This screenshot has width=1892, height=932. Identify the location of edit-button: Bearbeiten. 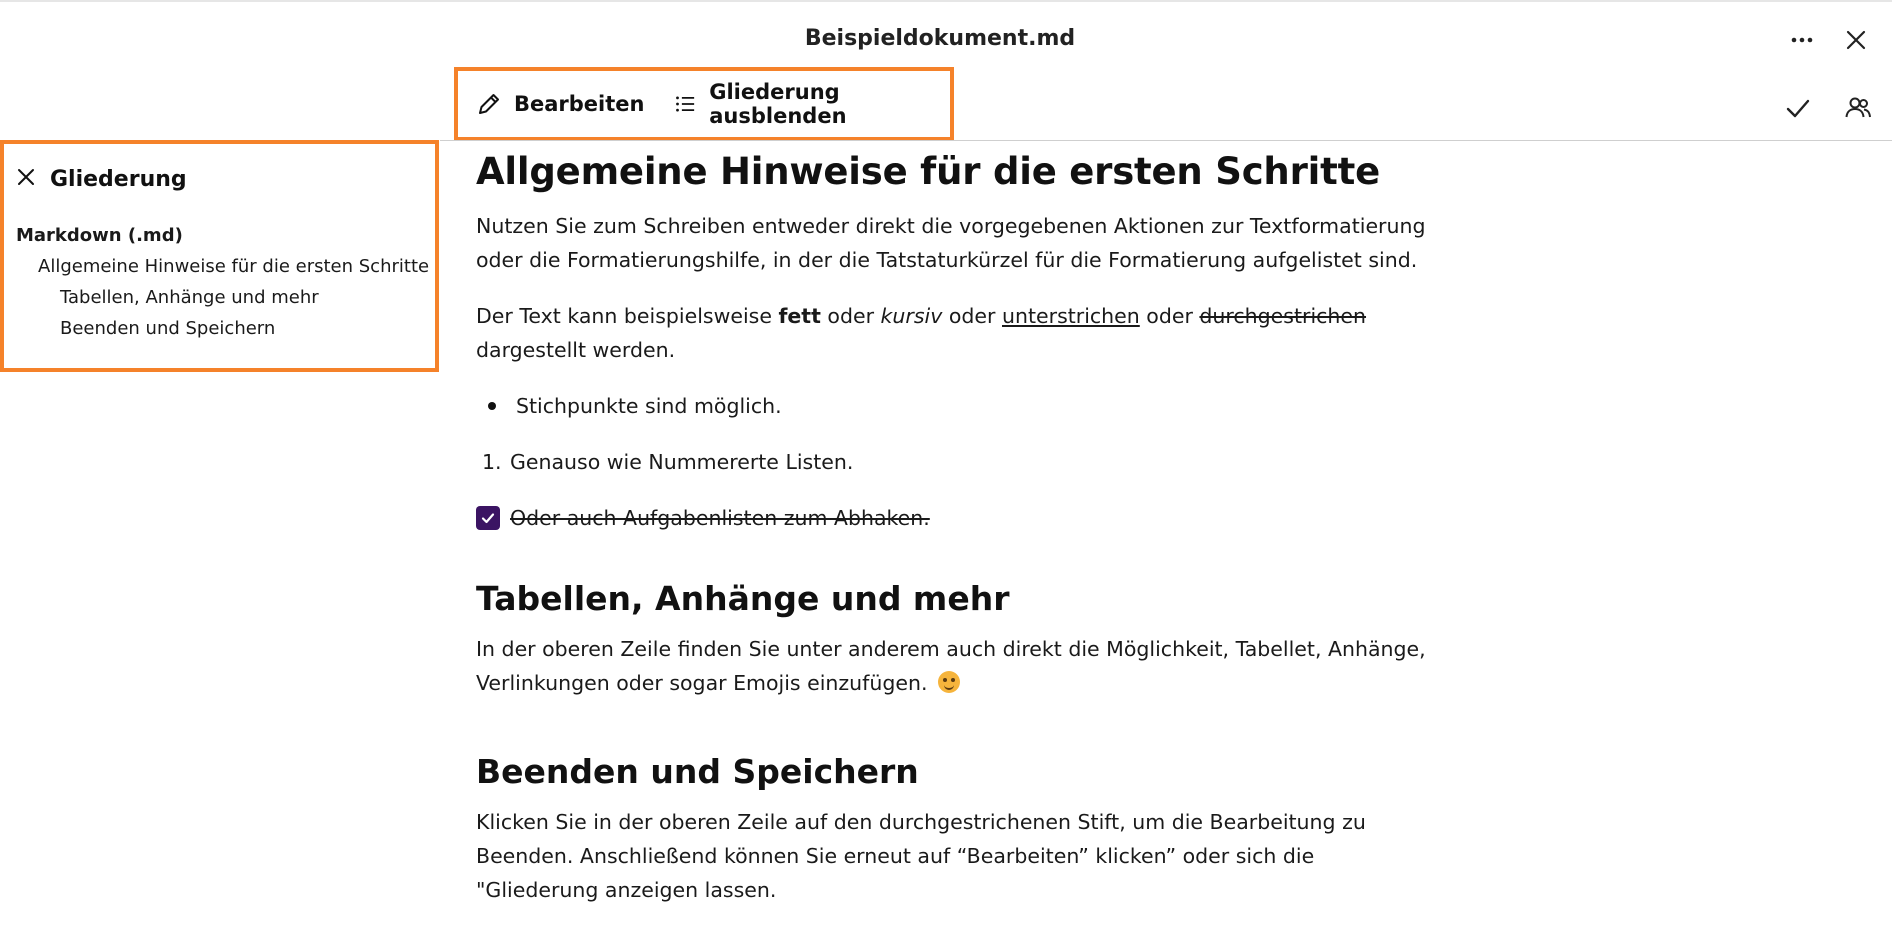
(560, 104).